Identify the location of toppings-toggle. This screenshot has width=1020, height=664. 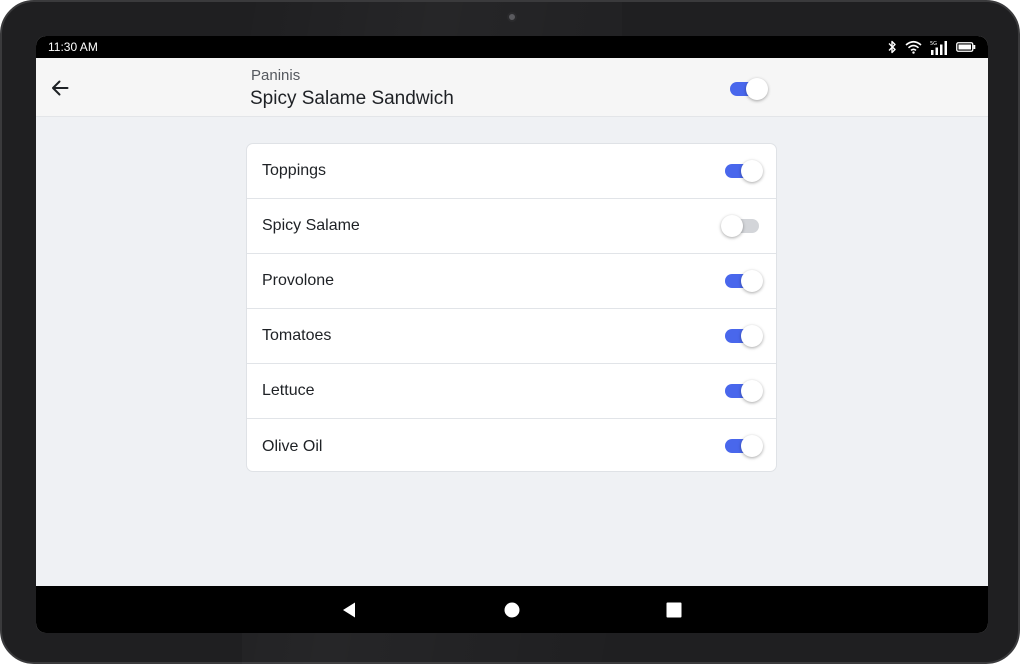
(743, 171).